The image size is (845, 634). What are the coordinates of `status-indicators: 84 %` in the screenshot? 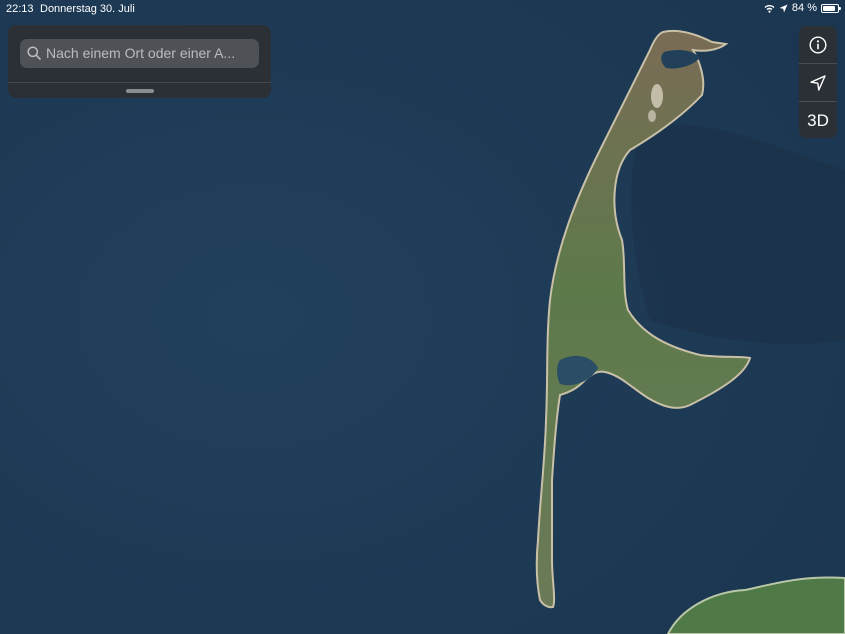 It's located at (802, 8).